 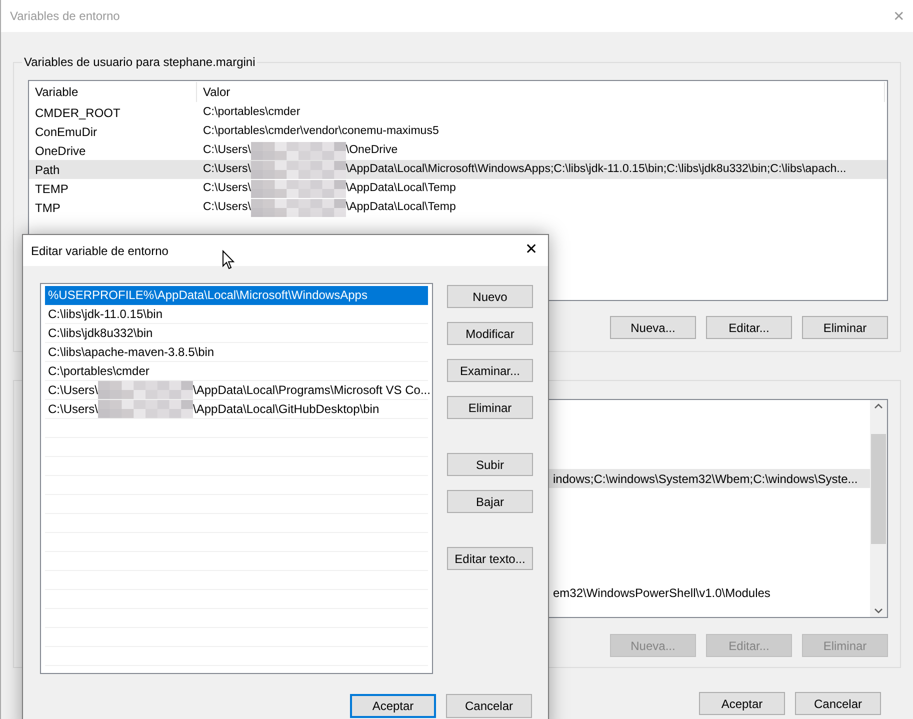 I want to click on scrollbar, so click(x=878, y=508).